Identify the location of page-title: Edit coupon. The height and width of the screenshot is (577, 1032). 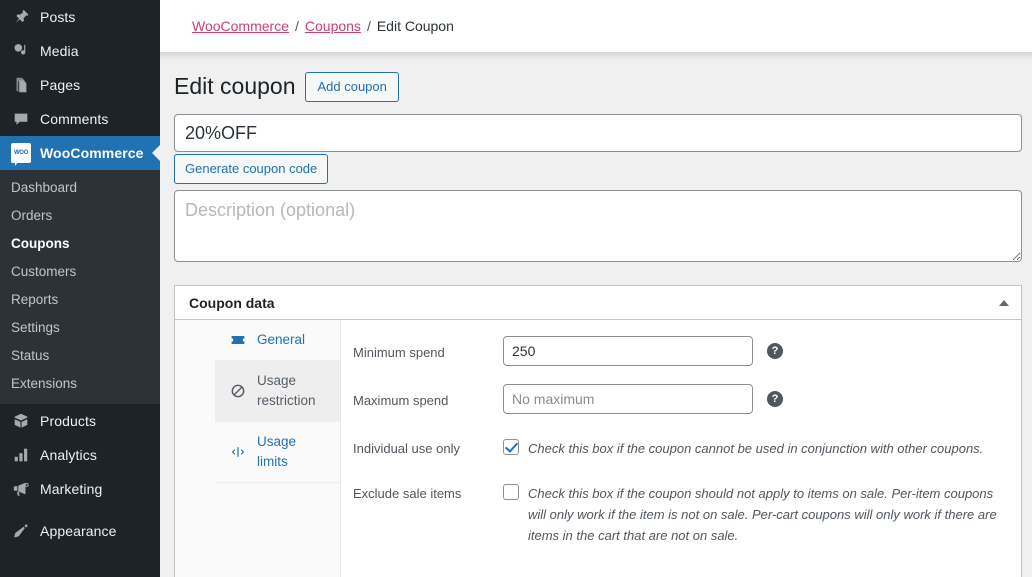
(235, 86).